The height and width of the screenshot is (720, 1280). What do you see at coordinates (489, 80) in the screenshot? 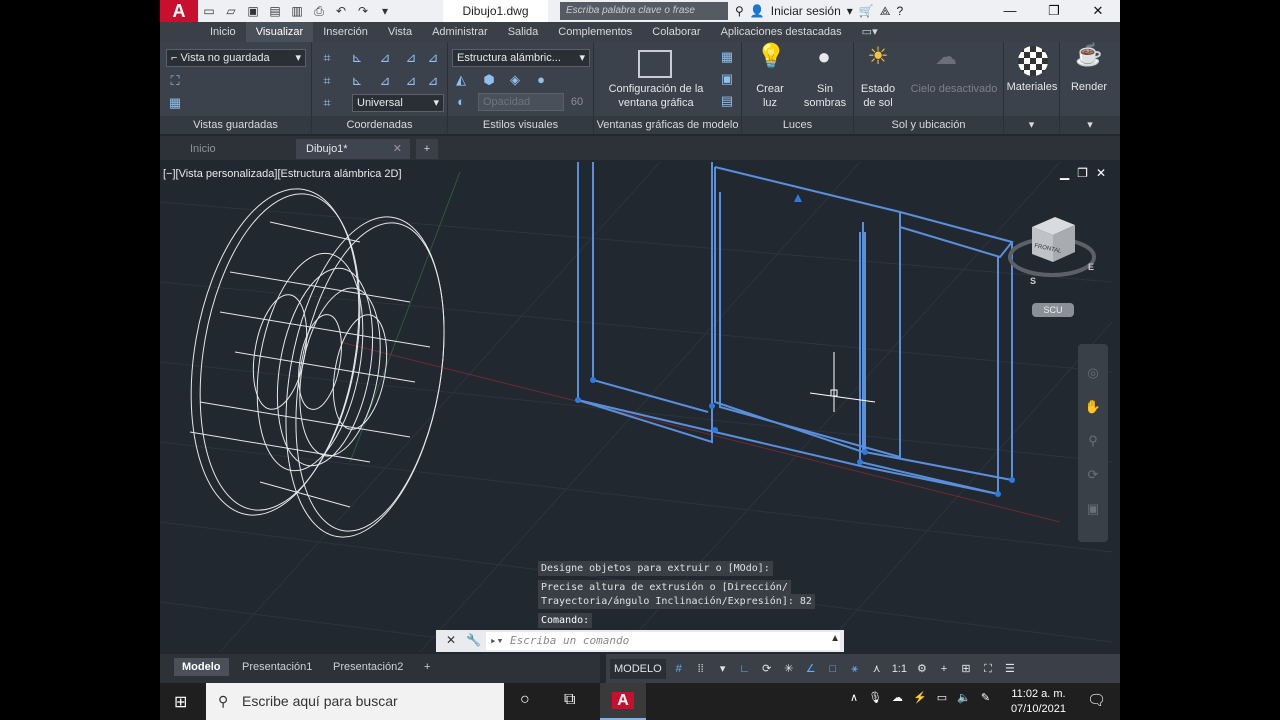
I see `face-style-icon: ⬢` at bounding box center [489, 80].